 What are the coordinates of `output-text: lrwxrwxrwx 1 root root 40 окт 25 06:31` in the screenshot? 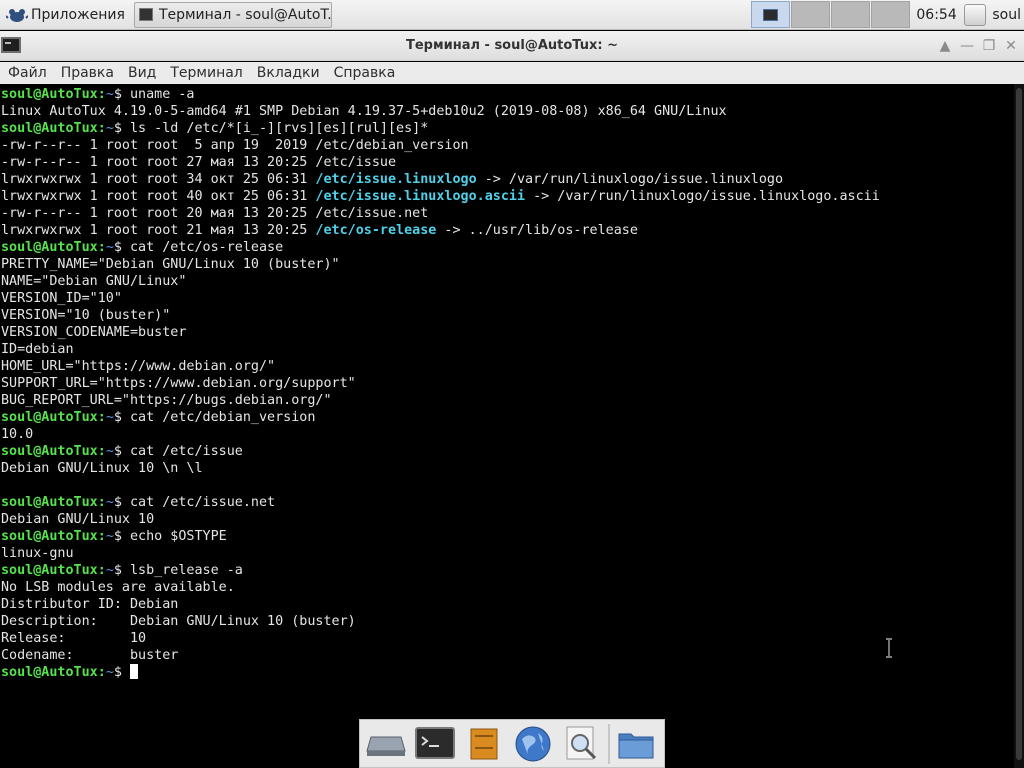 It's located at (158, 196).